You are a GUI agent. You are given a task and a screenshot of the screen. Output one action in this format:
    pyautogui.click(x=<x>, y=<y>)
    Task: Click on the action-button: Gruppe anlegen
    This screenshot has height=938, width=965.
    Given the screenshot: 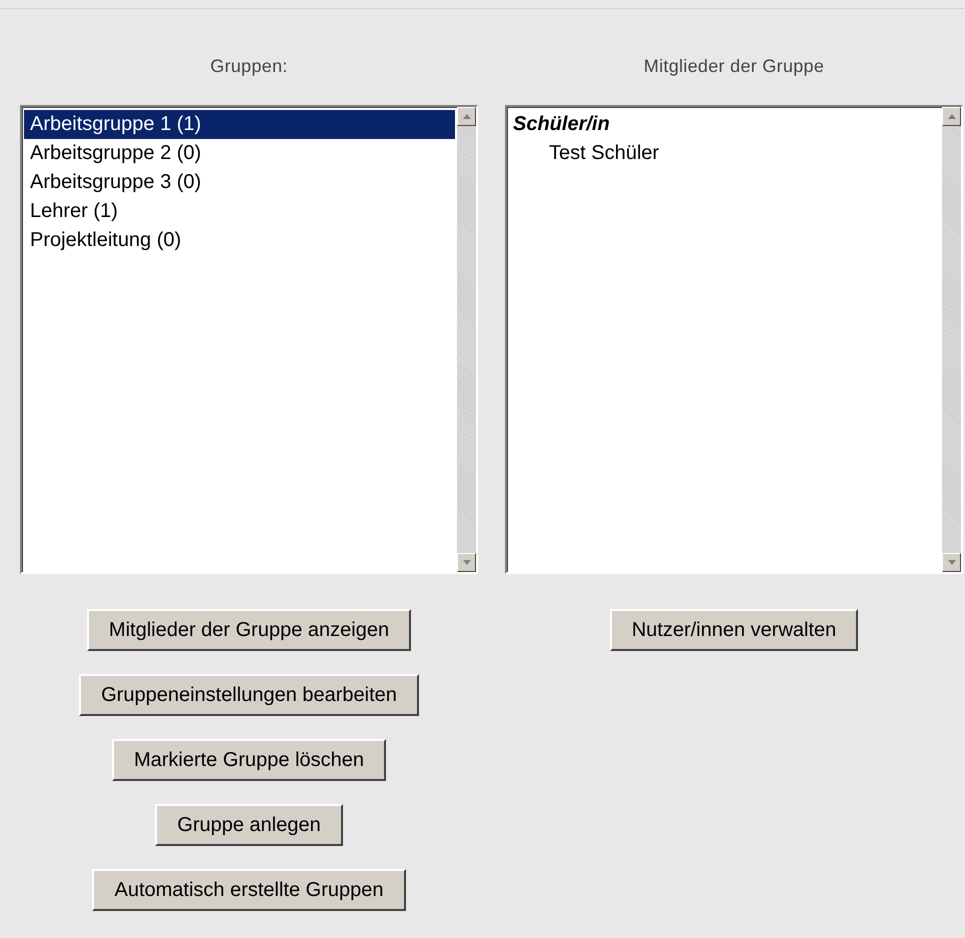 What is the action you would take?
    pyautogui.click(x=249, y=825)
    